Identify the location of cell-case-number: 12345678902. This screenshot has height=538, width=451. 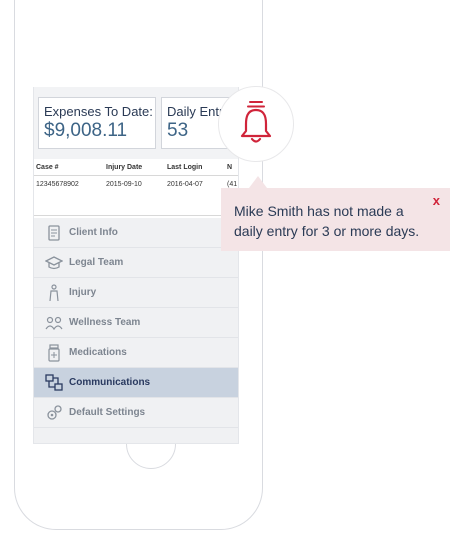
(57, 184).